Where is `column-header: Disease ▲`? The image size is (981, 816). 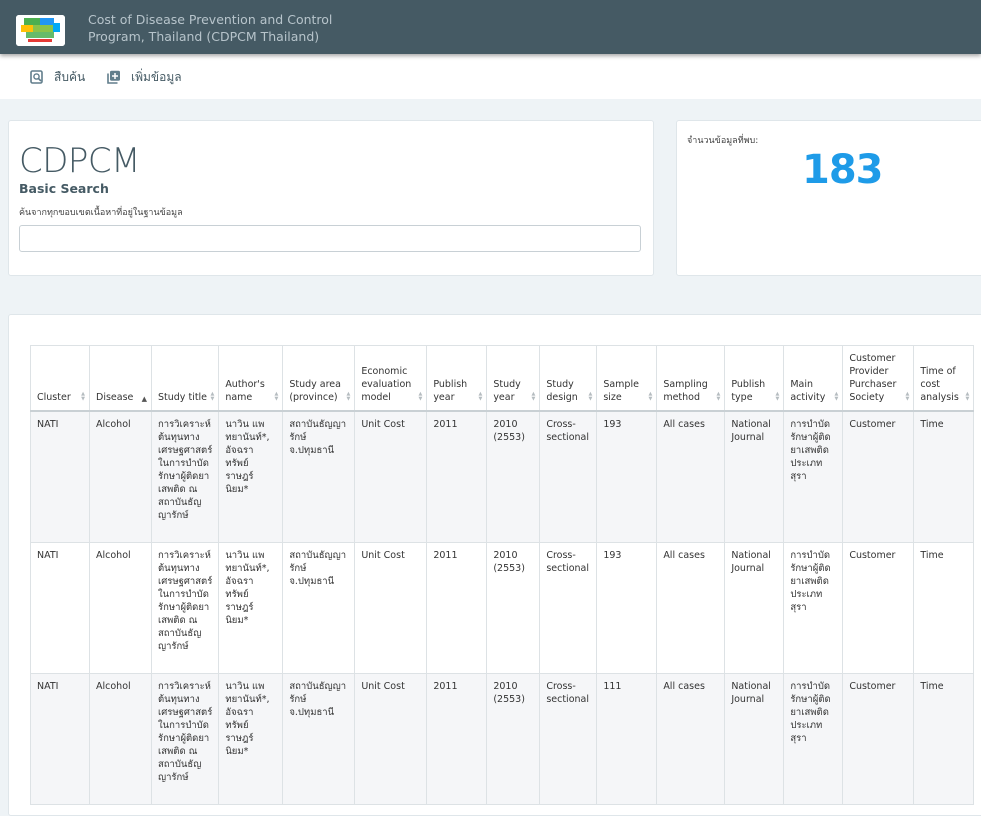
column-header: Disease ▲ is located at coordinates (120, 378).